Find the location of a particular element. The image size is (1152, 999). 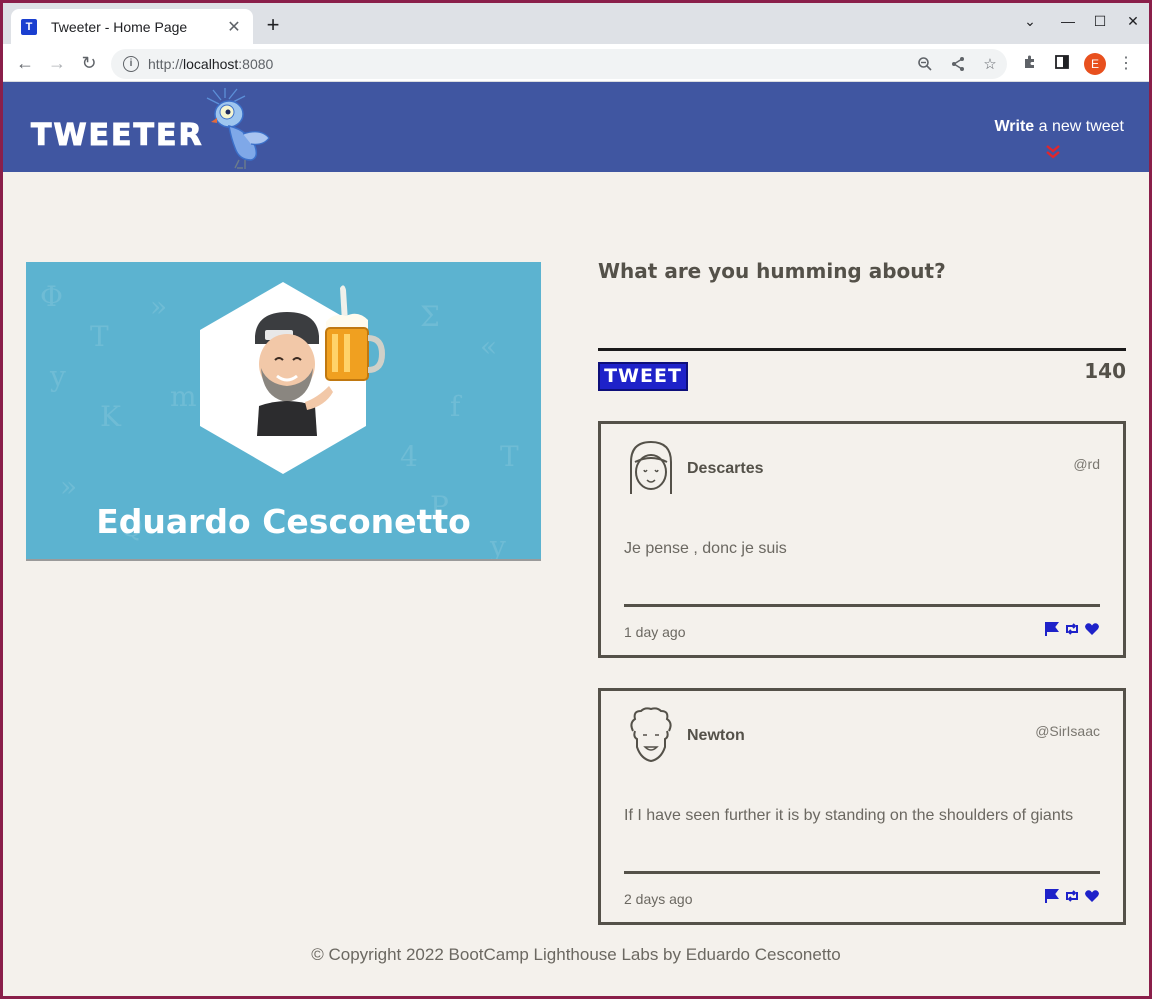

share-icon is located at coordinates (958, 65).